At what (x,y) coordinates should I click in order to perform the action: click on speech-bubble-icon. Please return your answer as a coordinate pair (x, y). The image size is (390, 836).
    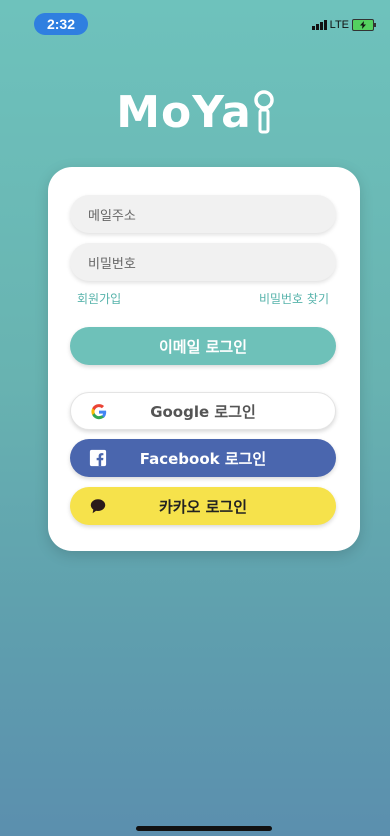
    Looking at the image, I should click on (98, 506).